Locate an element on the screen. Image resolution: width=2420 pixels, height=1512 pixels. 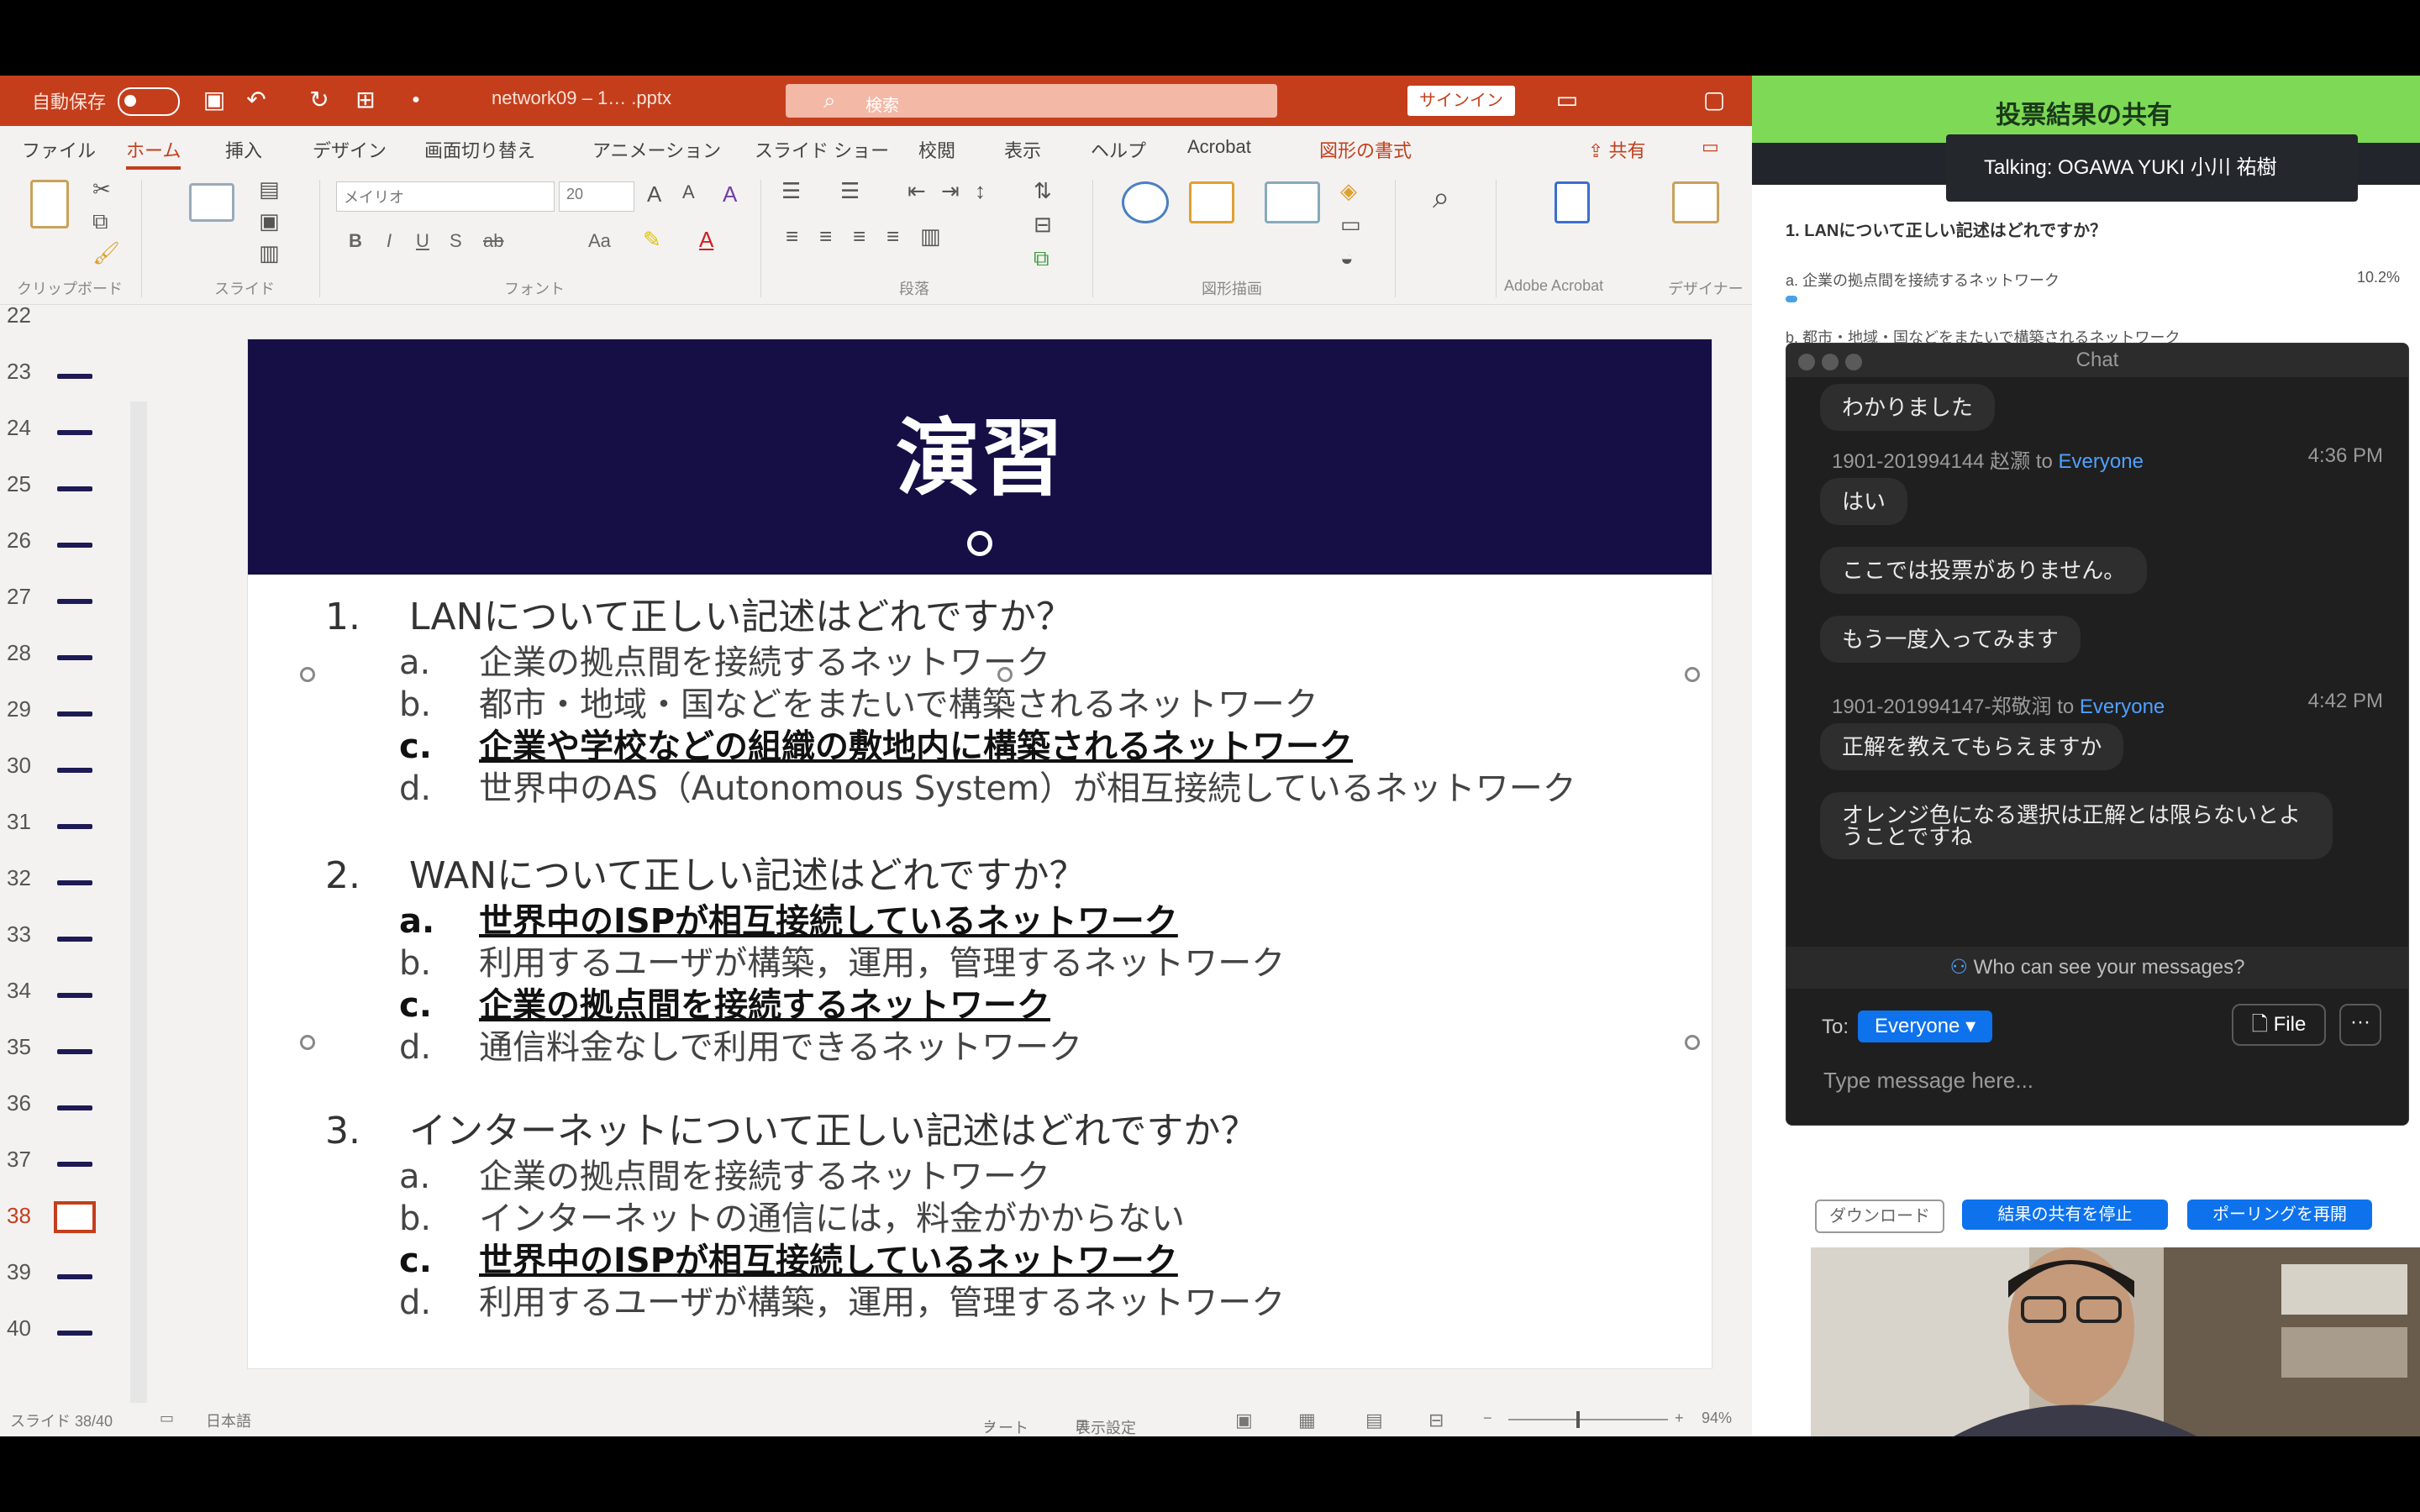
zoom-slider-thumb is located at coordinates (1578, 1419).